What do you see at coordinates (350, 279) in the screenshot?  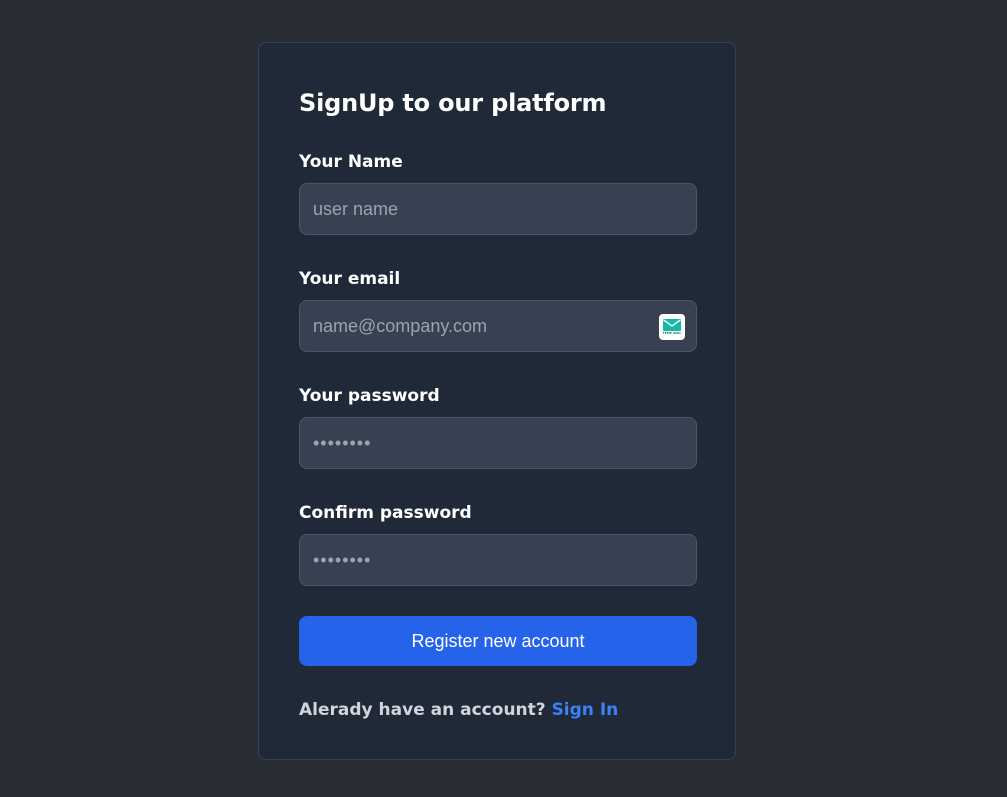 I see `email-label: Your email` at bounding box center [350, 279].